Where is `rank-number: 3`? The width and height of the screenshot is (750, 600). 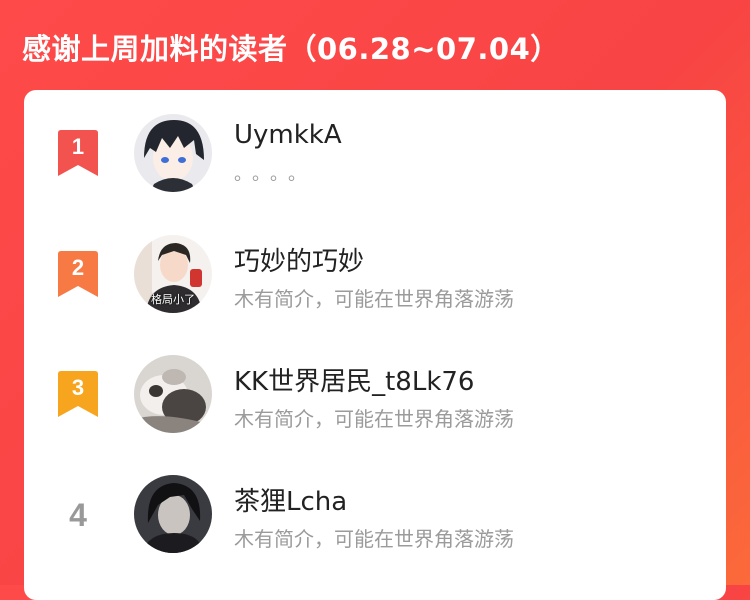 rank-number: 3 is located at coordinates (78, 387).